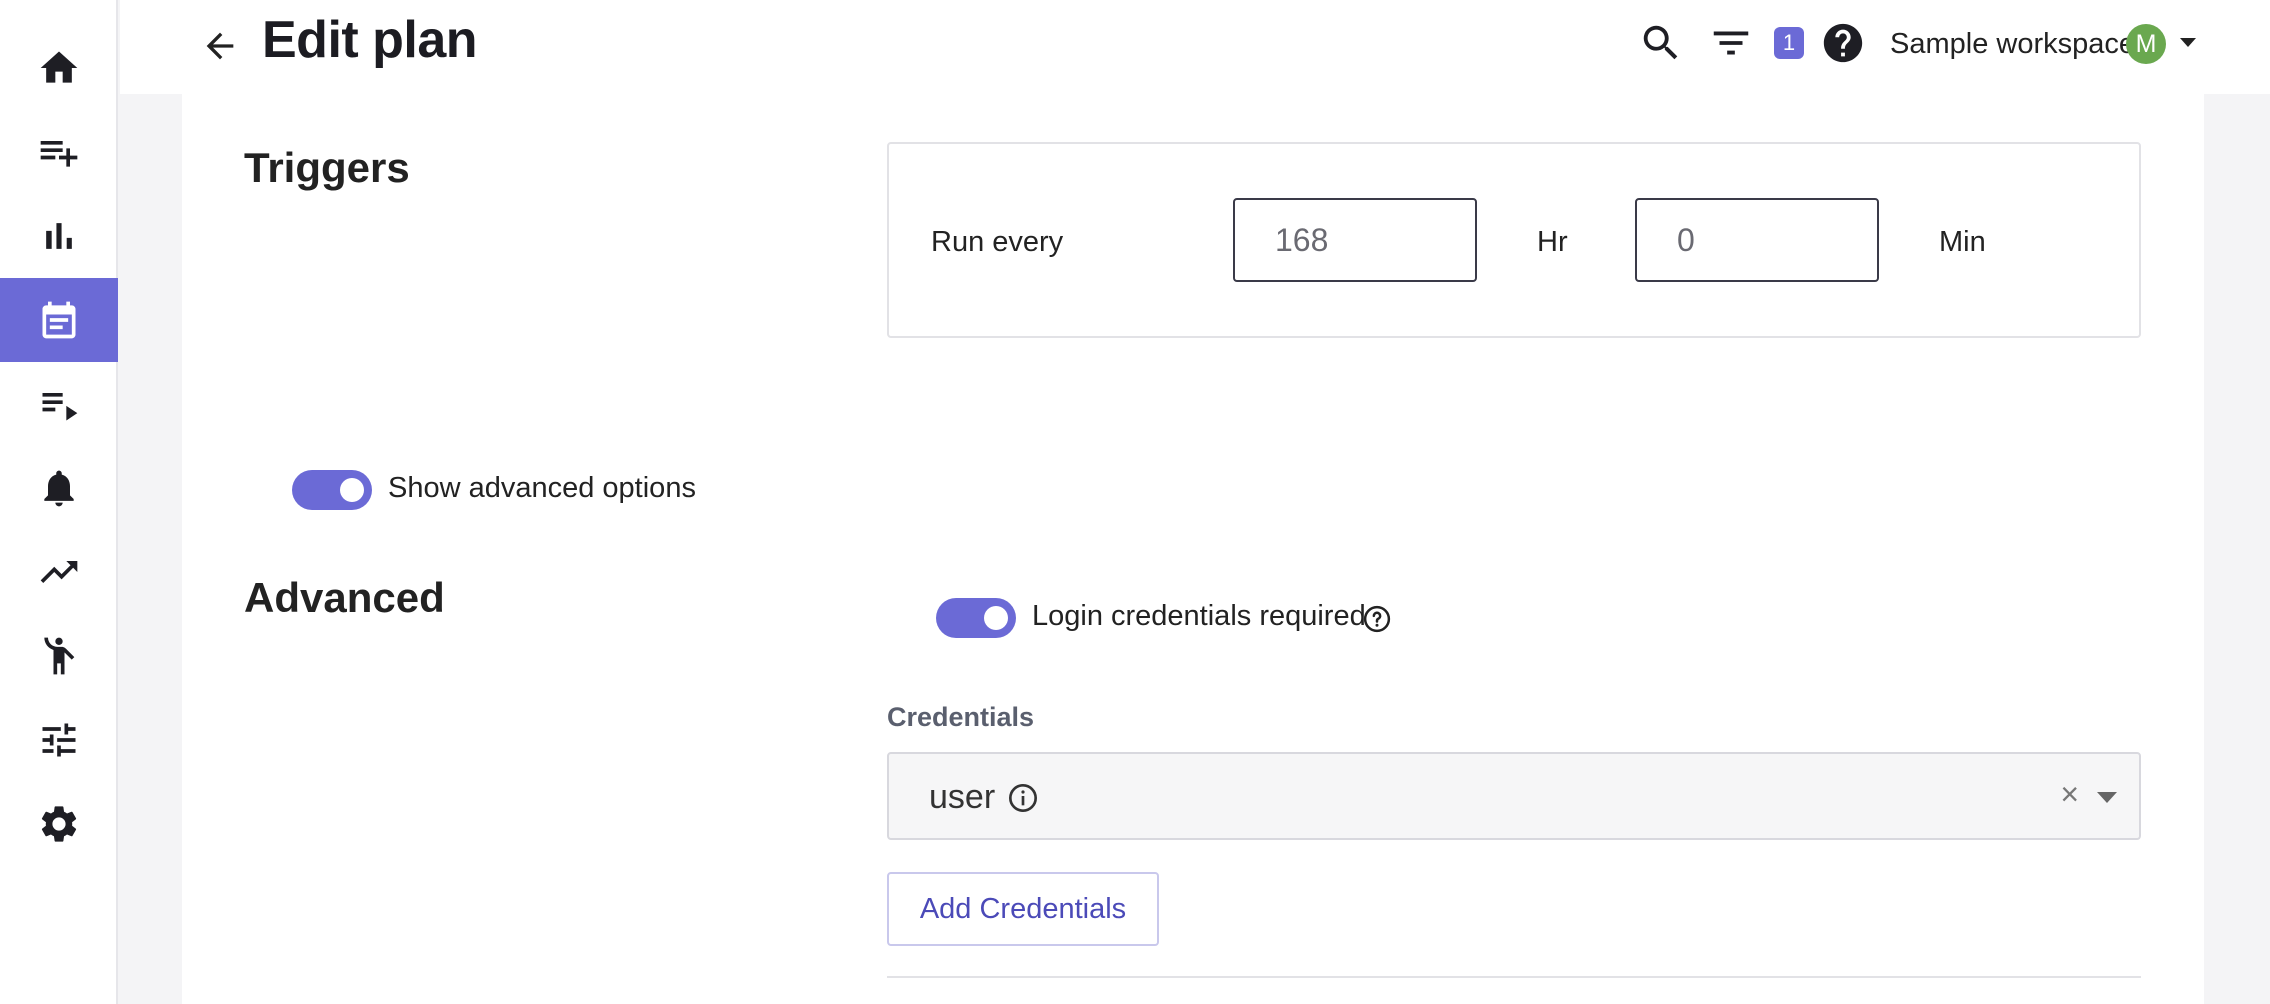 The height and width of the screenshot is (1004, 2270). Describe the element at coordinates (2069, 794) in the screenshot. I see `clear-icon: ×` at that location.